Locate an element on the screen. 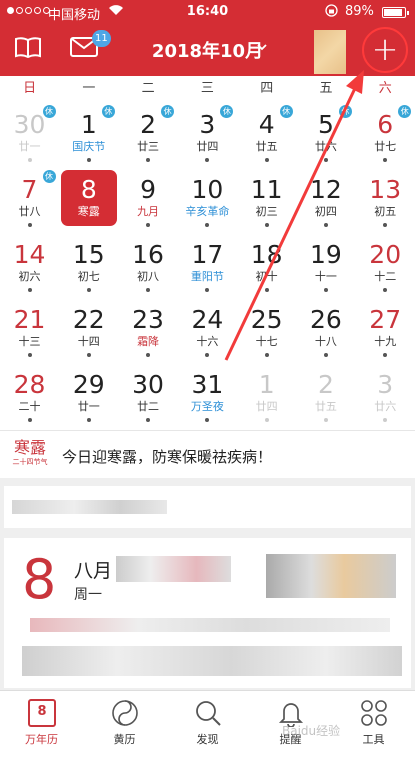 The height and width of the screenshot is (763, 415). calendar-day: 13 初五 is located at coordinates (385, 199).